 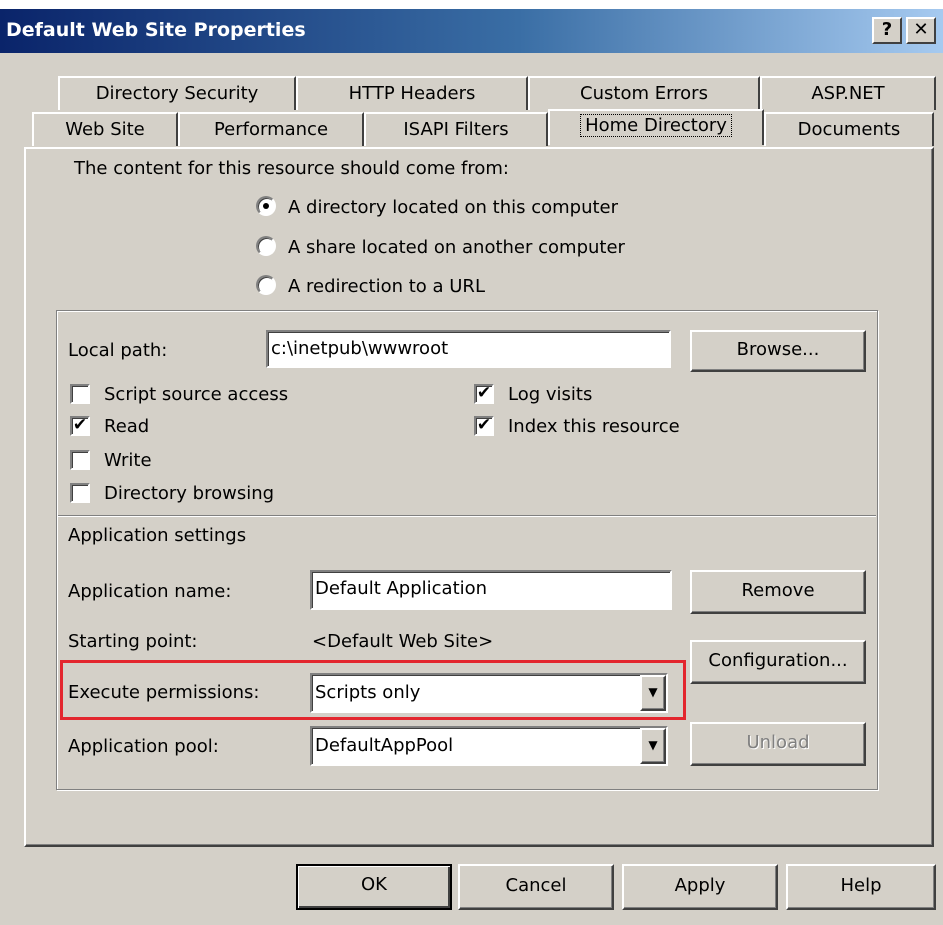 I want to click on radio-url-redirection-label: A redirection to a URL, so click(x=386, y=286).